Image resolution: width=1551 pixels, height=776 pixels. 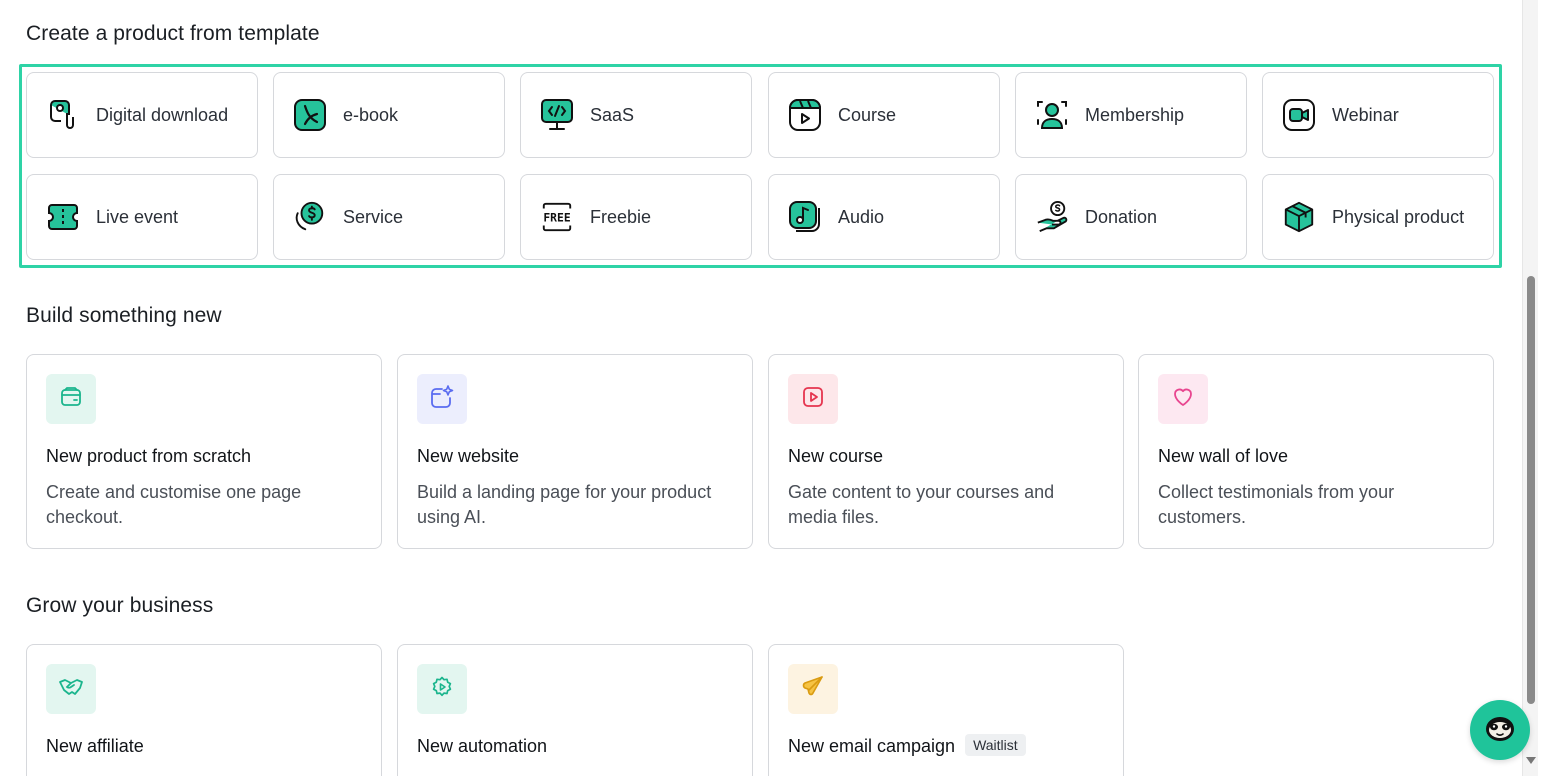 I want to click on video-play-icon, so click(x=813, y=399).